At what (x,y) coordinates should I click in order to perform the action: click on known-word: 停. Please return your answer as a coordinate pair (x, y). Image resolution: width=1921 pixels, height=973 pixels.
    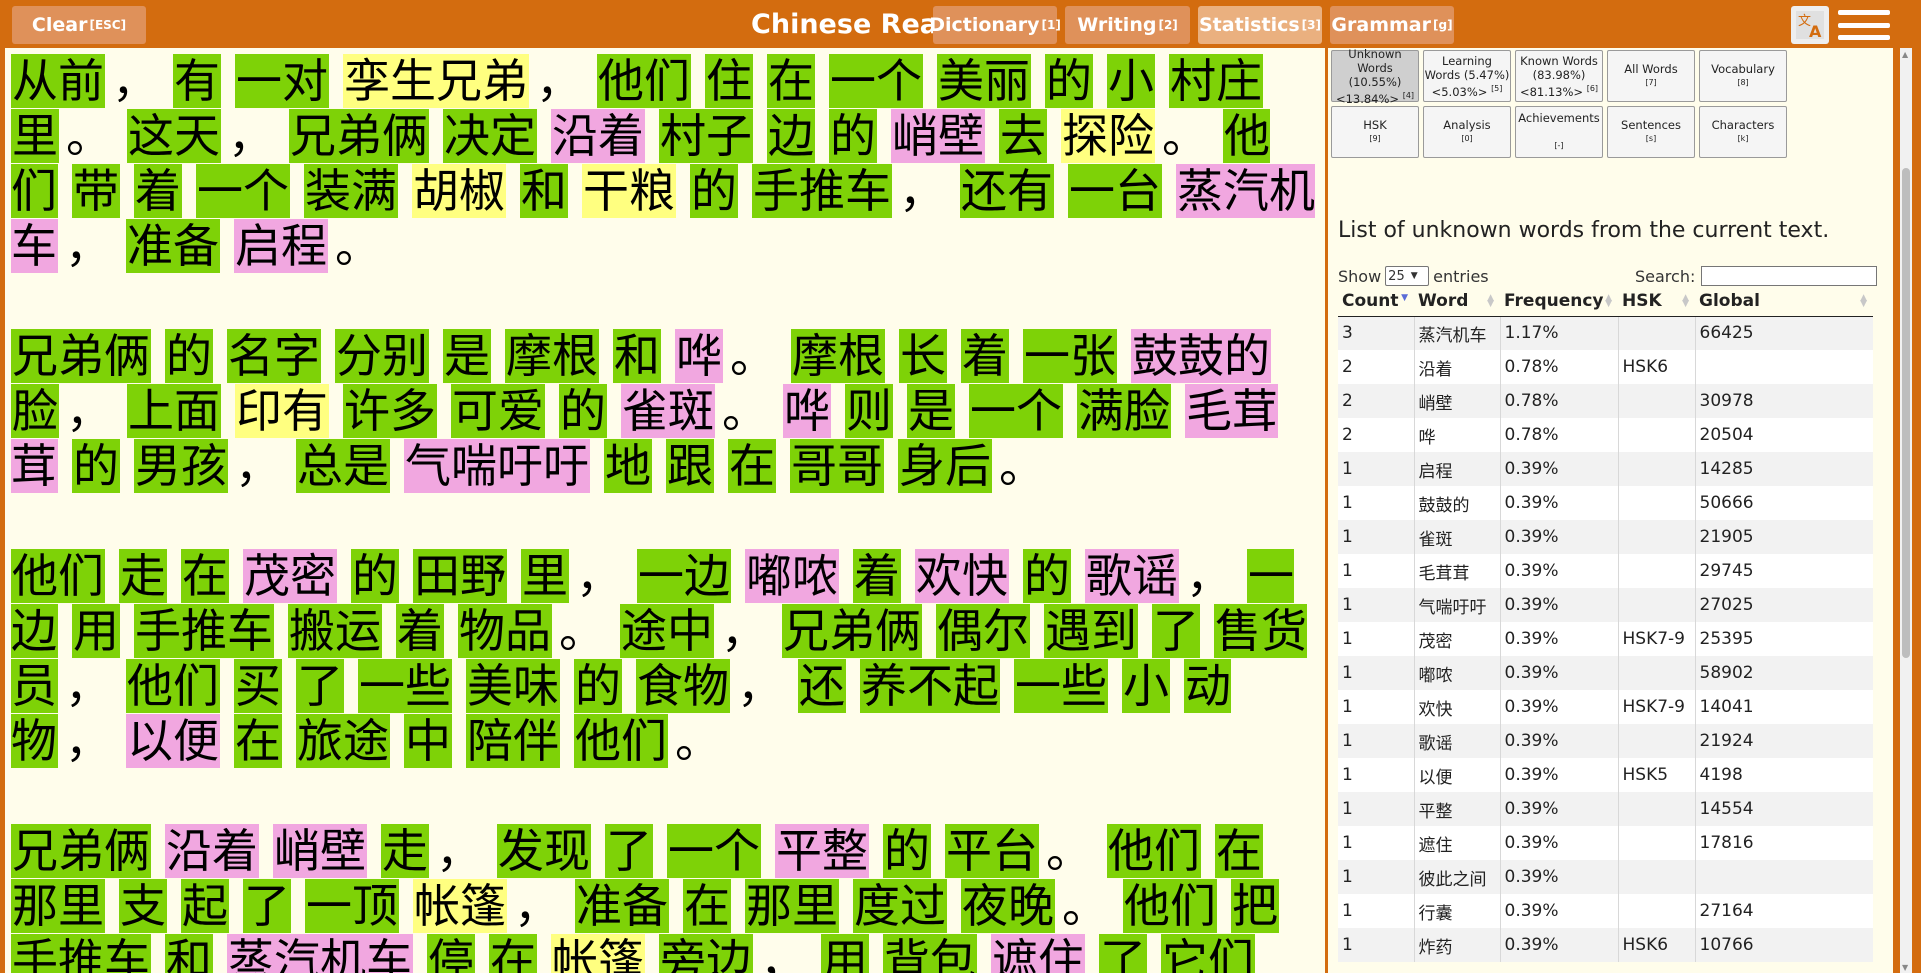
    Looking at the image, I should click on (451, 953).